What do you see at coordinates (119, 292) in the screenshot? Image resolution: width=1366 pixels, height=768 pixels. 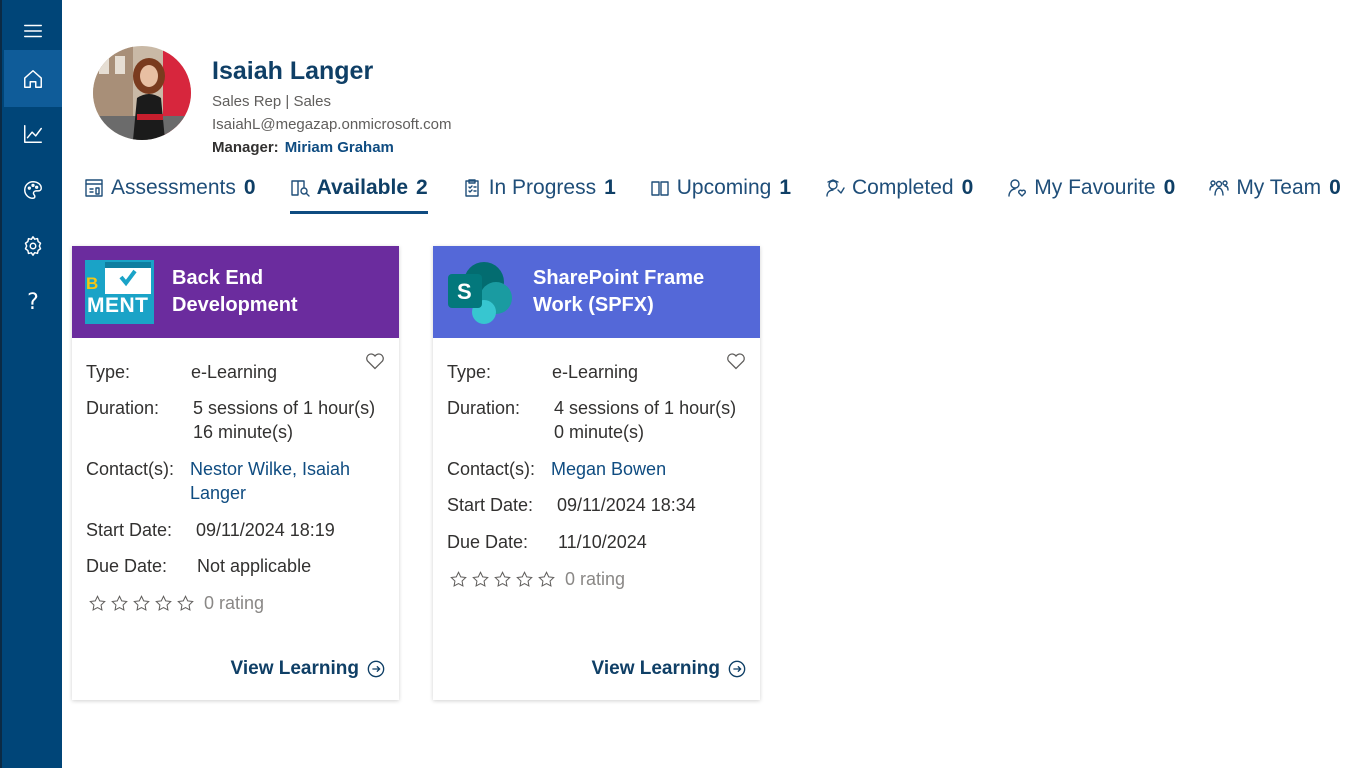 I see `course-thumbnail: B MENT` at bounding box center [119, 292].